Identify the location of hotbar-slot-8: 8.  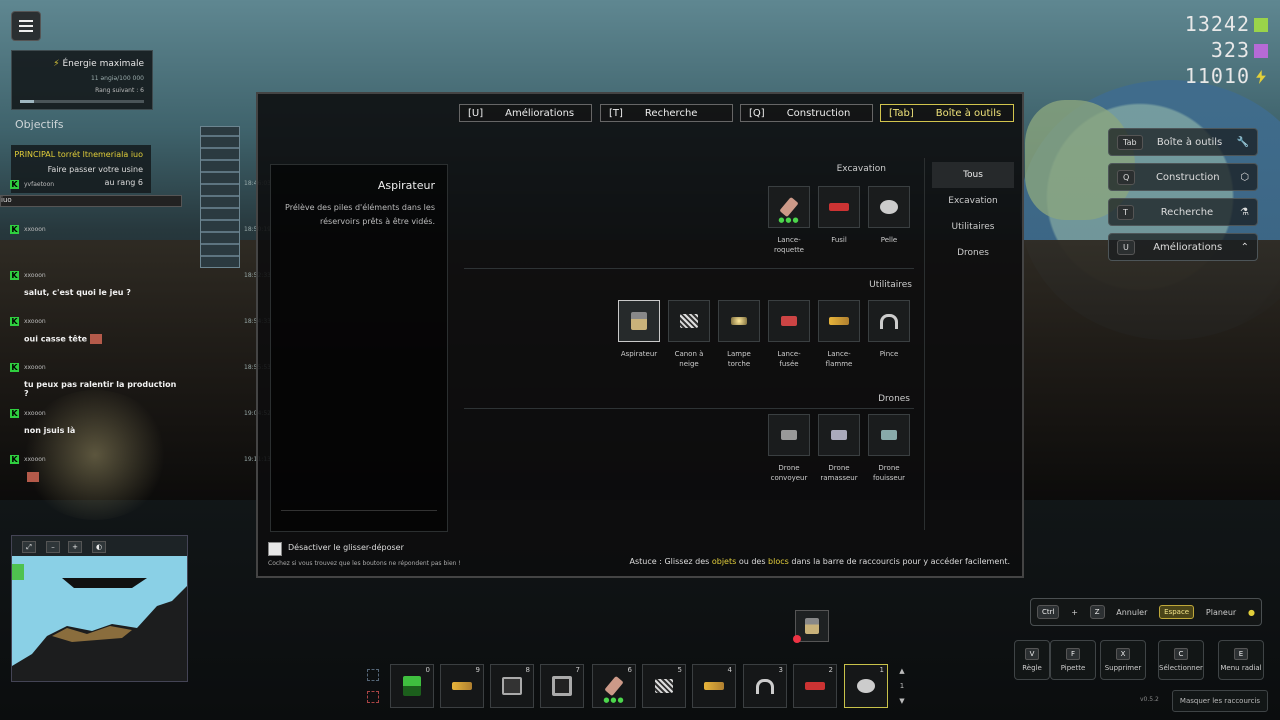
(512, 686).